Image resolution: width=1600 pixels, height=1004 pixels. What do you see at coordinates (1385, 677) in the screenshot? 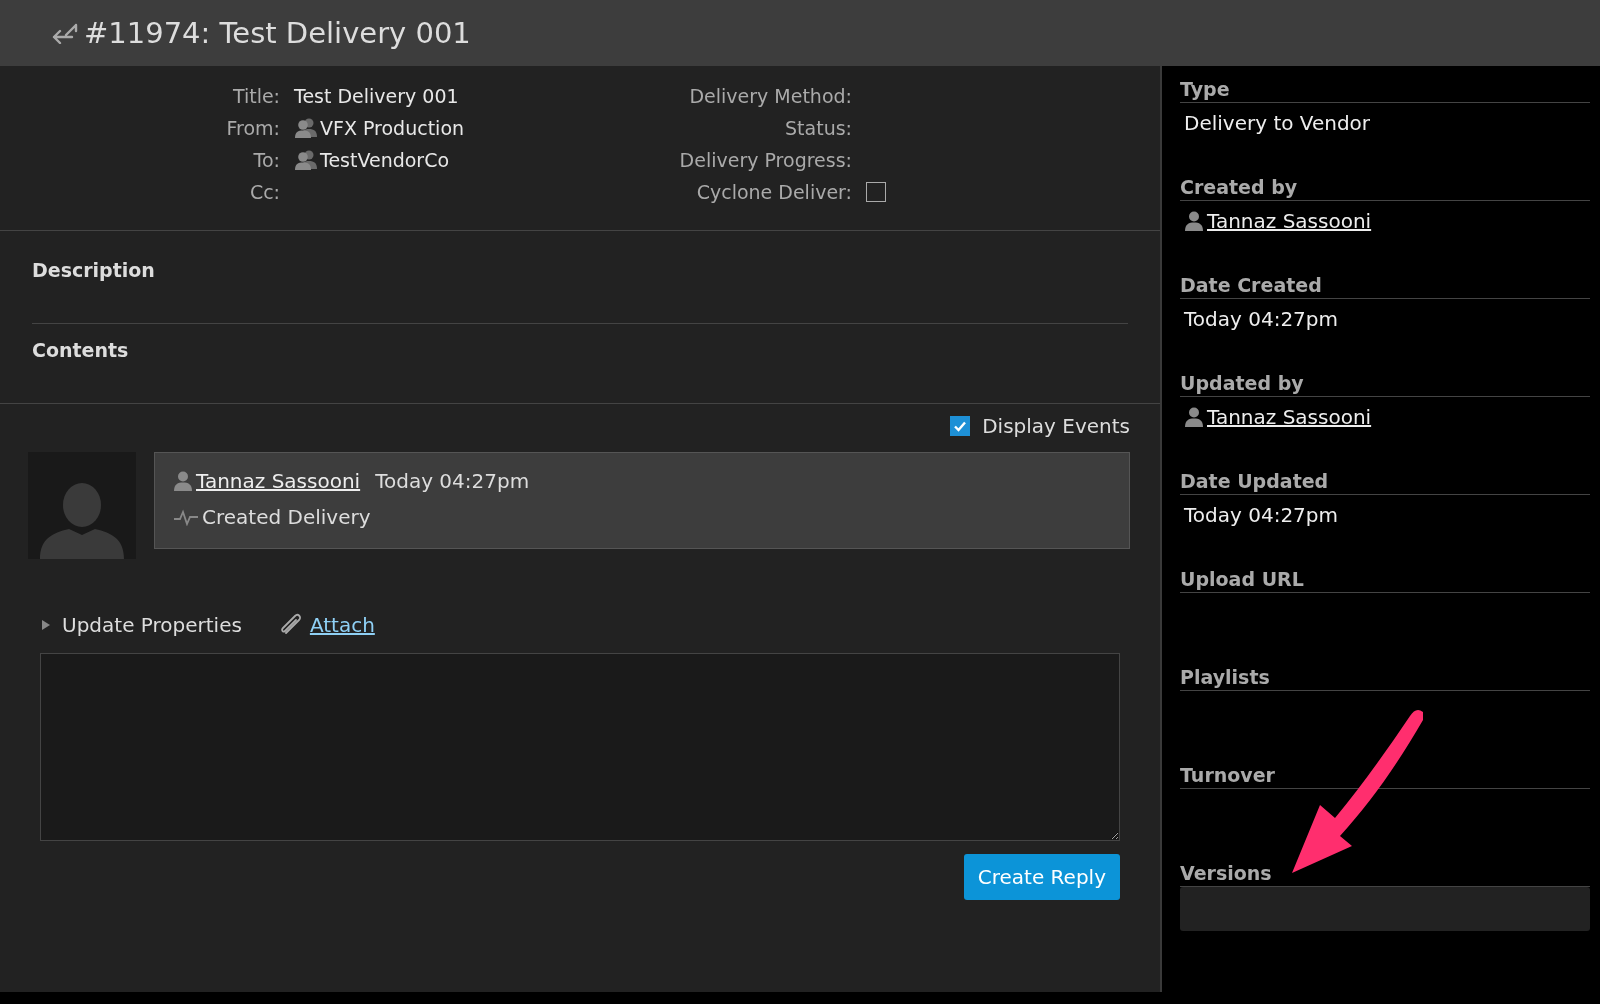
I see `sidebar-heading: Playlists` at bounding box center [1385, 677].